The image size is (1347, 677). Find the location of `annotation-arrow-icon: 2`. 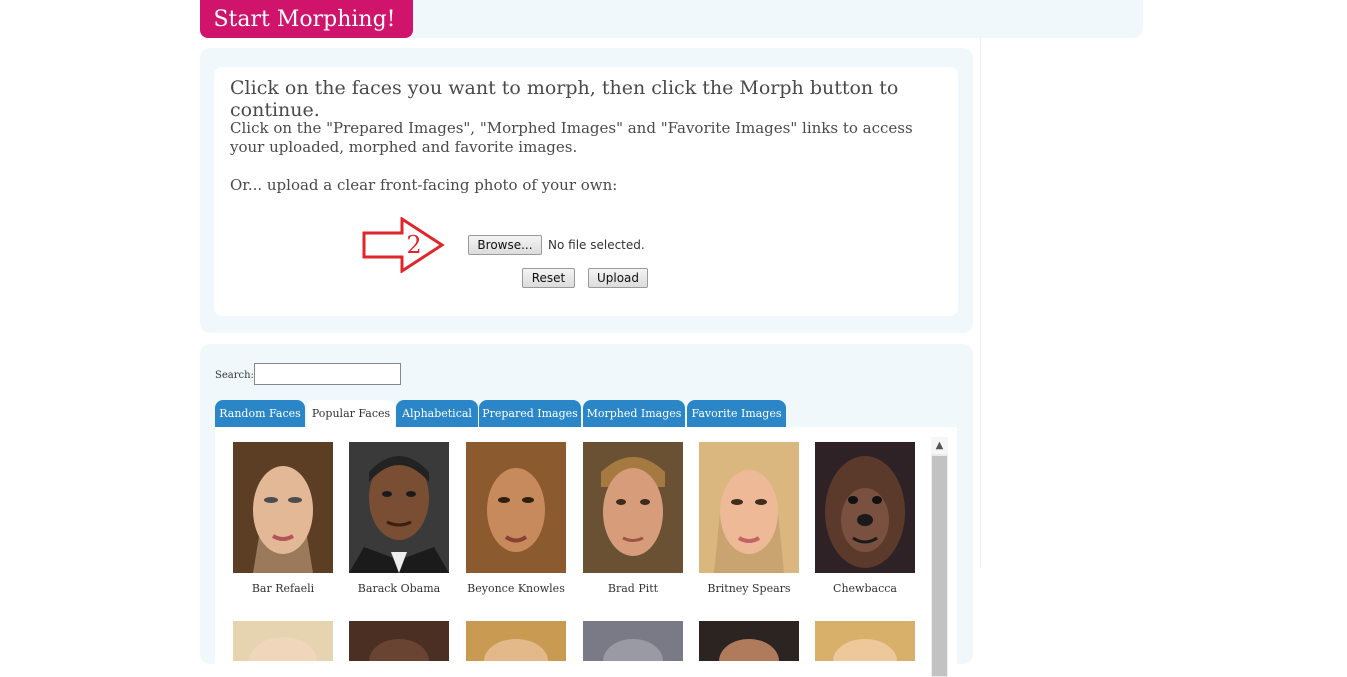

annotation-arrow-icon: 2 is located at coordinates (403, 245).